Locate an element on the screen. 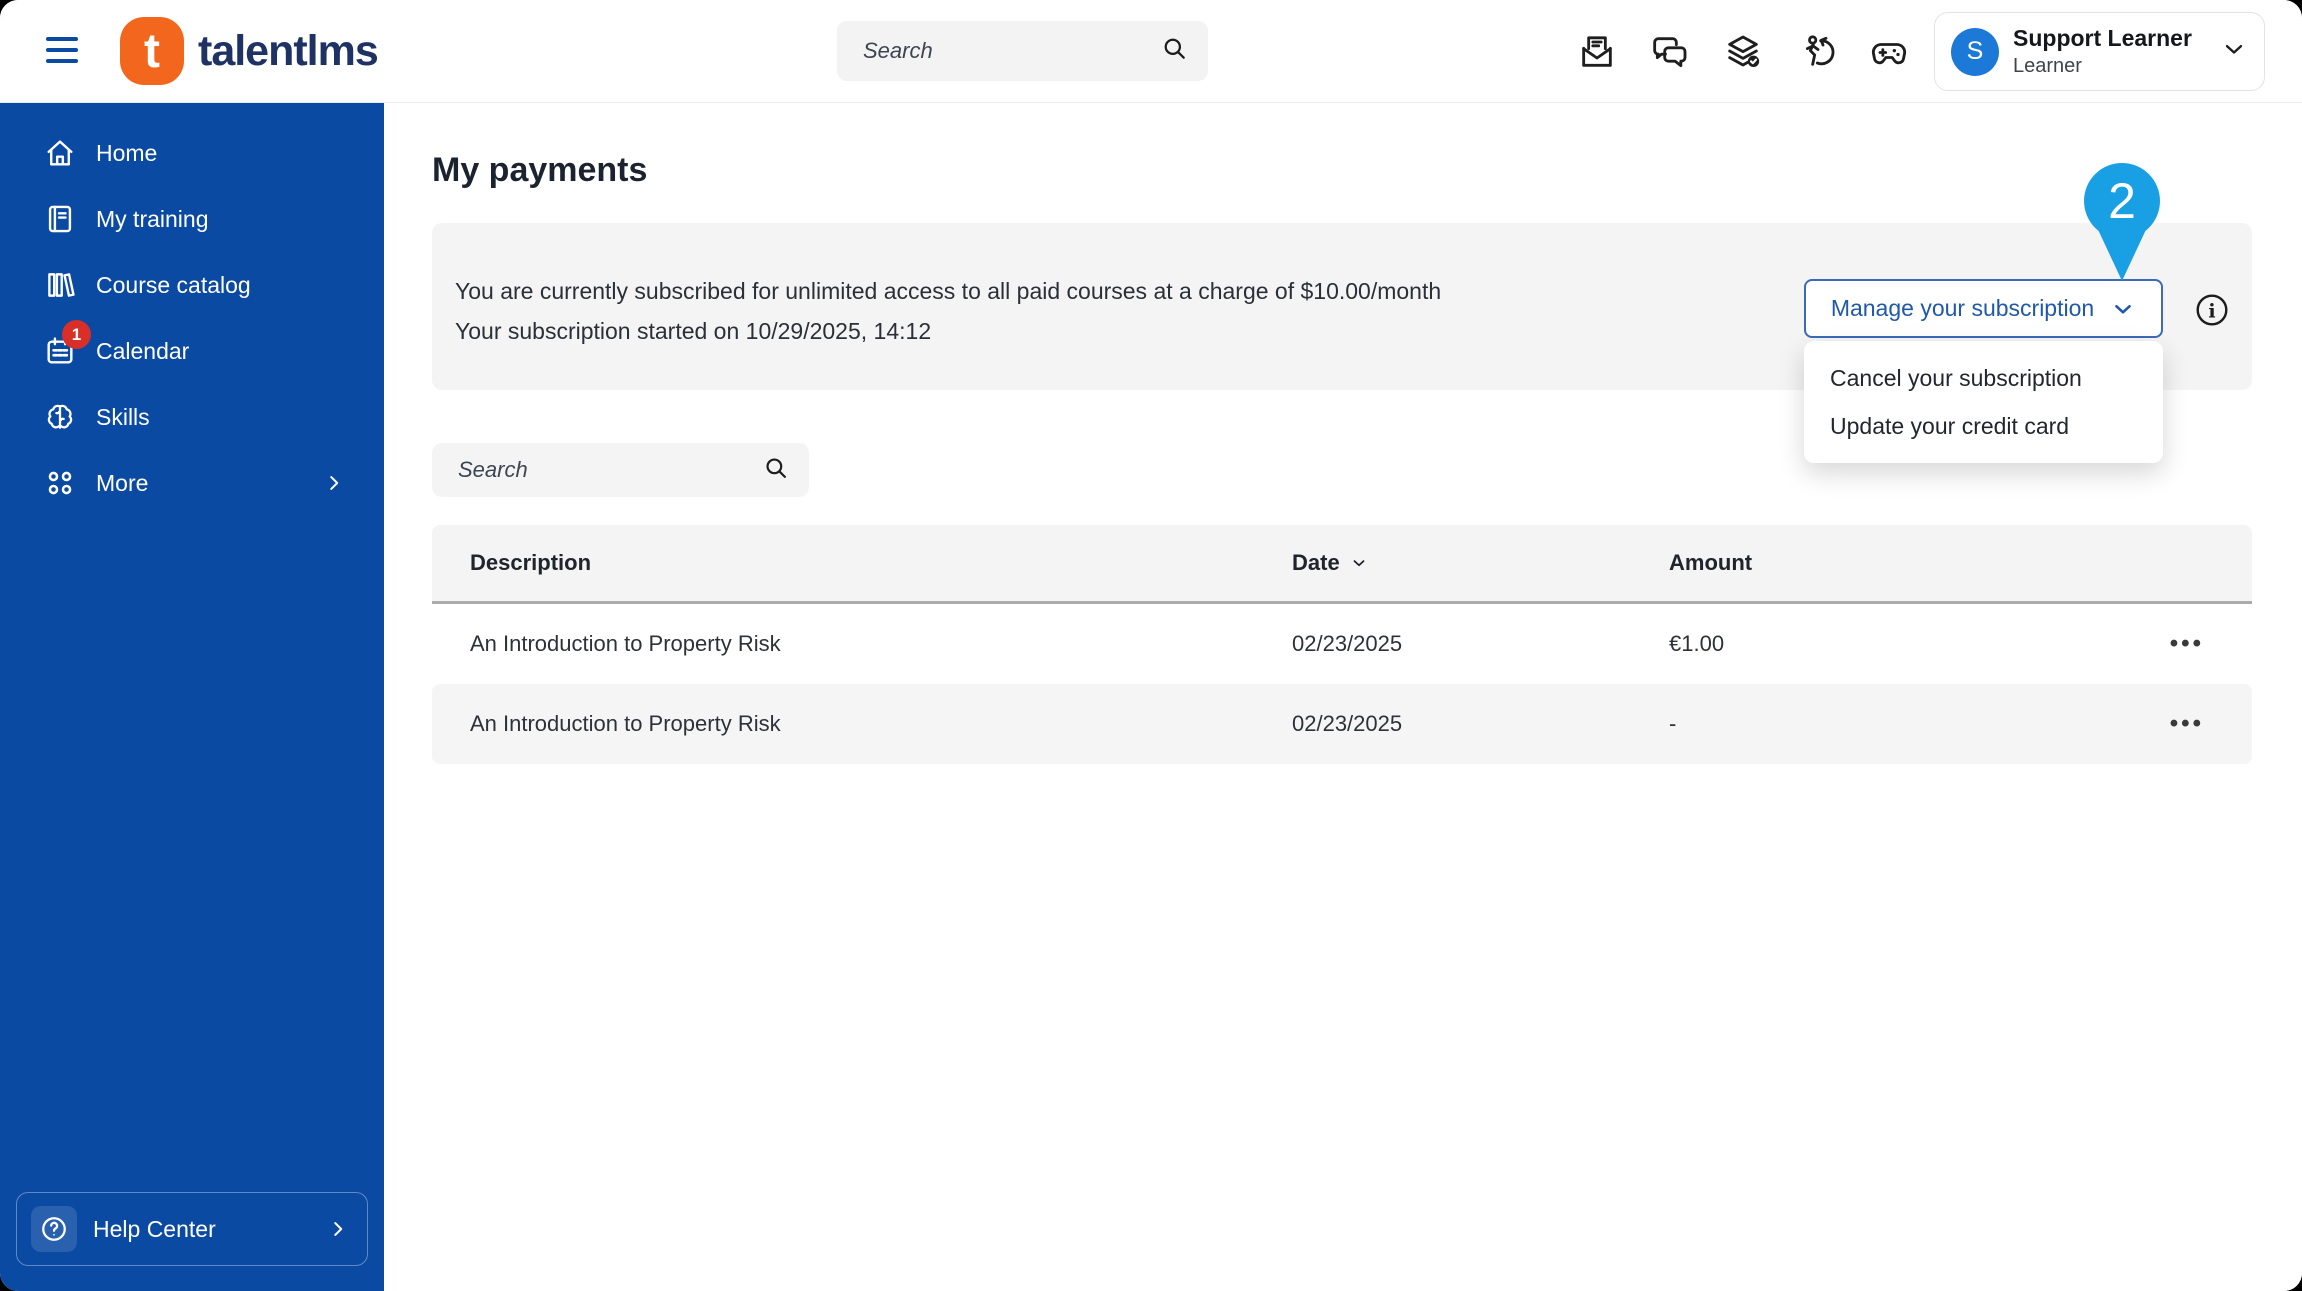 The height and width of the screenshot is (1291, 2302). global-search is located at coordinates (1022, 51).